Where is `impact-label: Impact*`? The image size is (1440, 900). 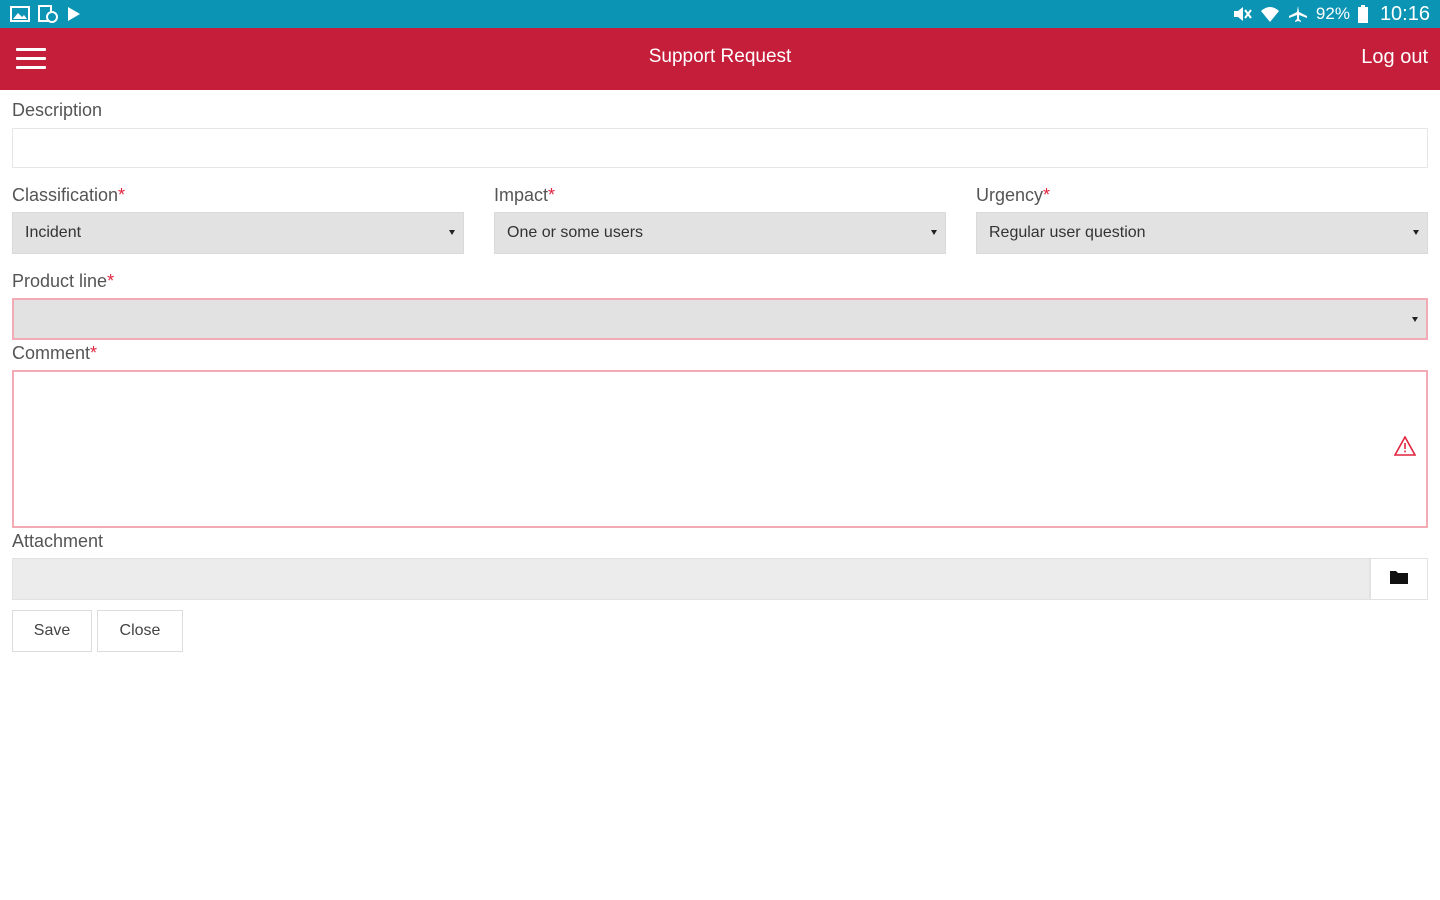 impact-label: Impact* is located at coordinates (524, 195).